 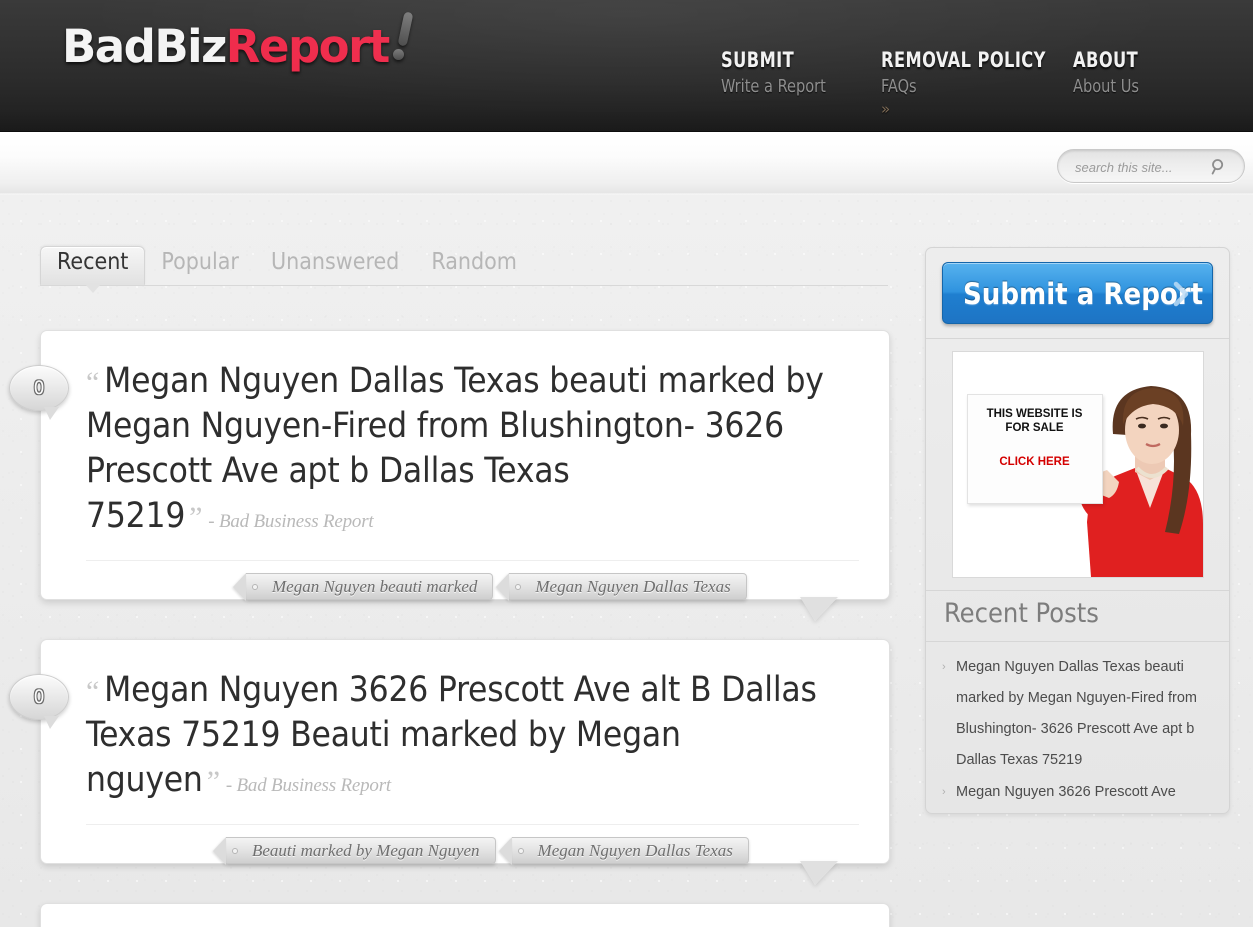 I want to click on site-logo: BadBizReport, so click(x=238, y=44).